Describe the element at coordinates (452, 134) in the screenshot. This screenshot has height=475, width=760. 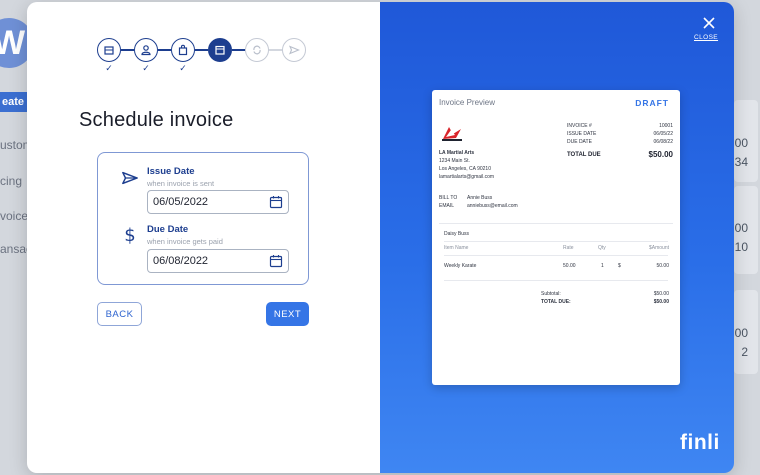
I see `business-logo` at that location.